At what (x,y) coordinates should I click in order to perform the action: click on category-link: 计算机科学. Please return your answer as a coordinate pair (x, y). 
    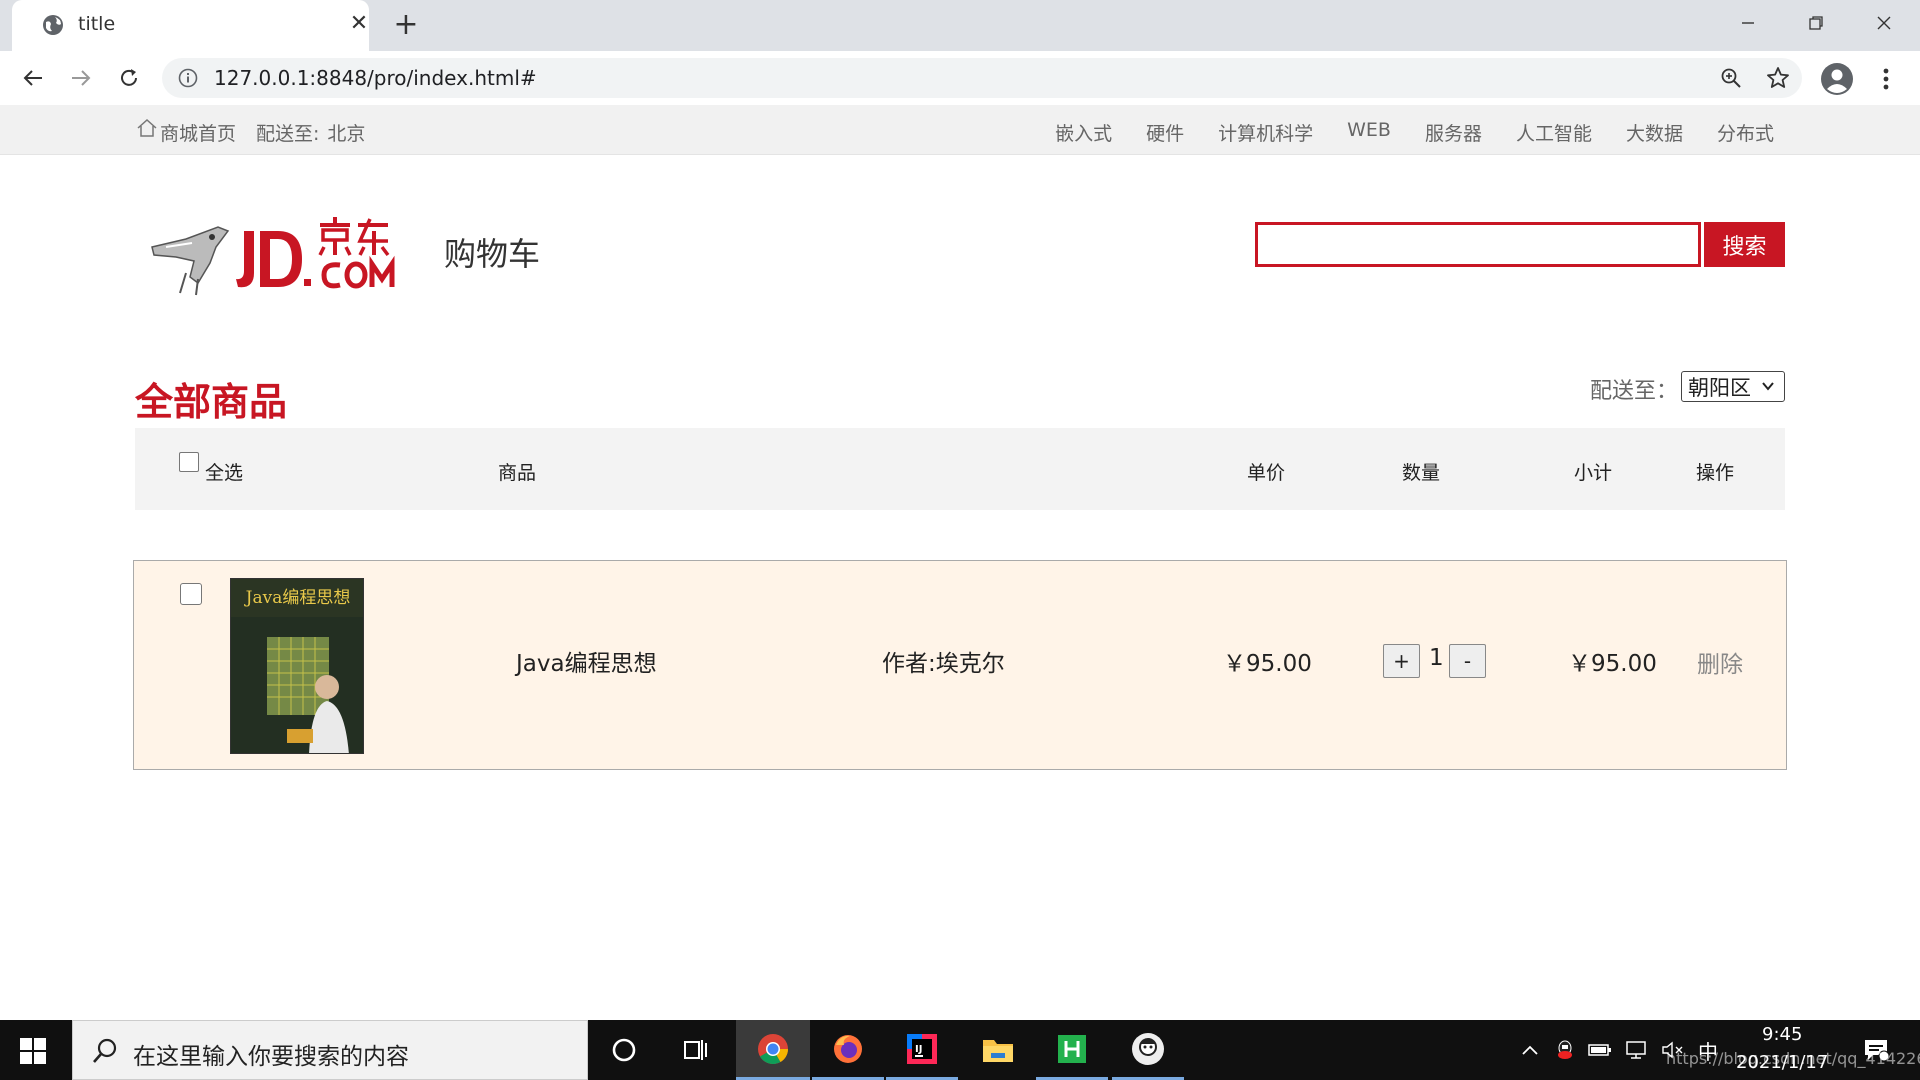
    Looking at the image, I should click on (1265, 132).